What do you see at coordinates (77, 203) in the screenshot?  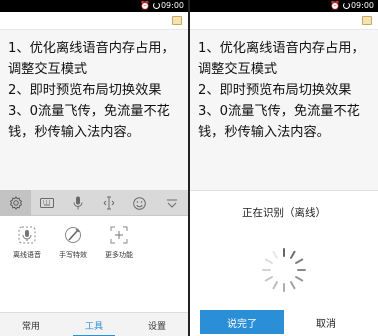 I see `microphone-icon` at bounding box center [77, 203].